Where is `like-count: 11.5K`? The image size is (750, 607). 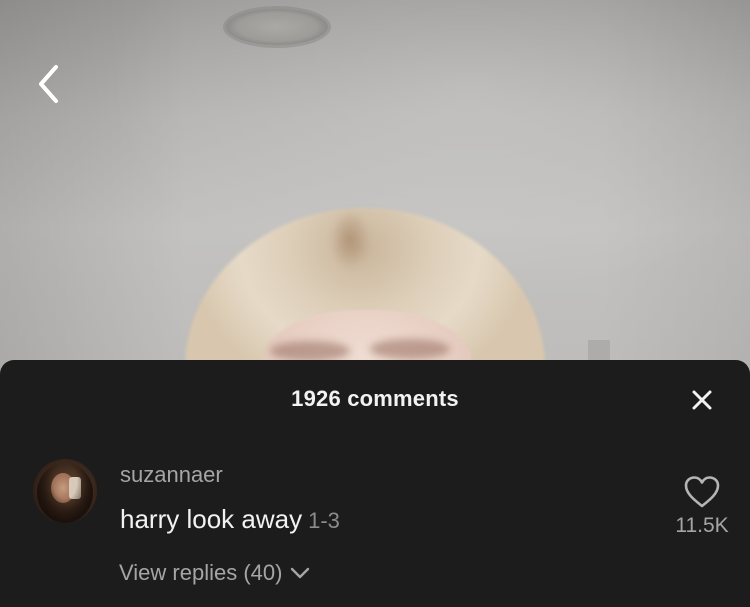
like-count: 11.5K is located at coordinates (702, 525).